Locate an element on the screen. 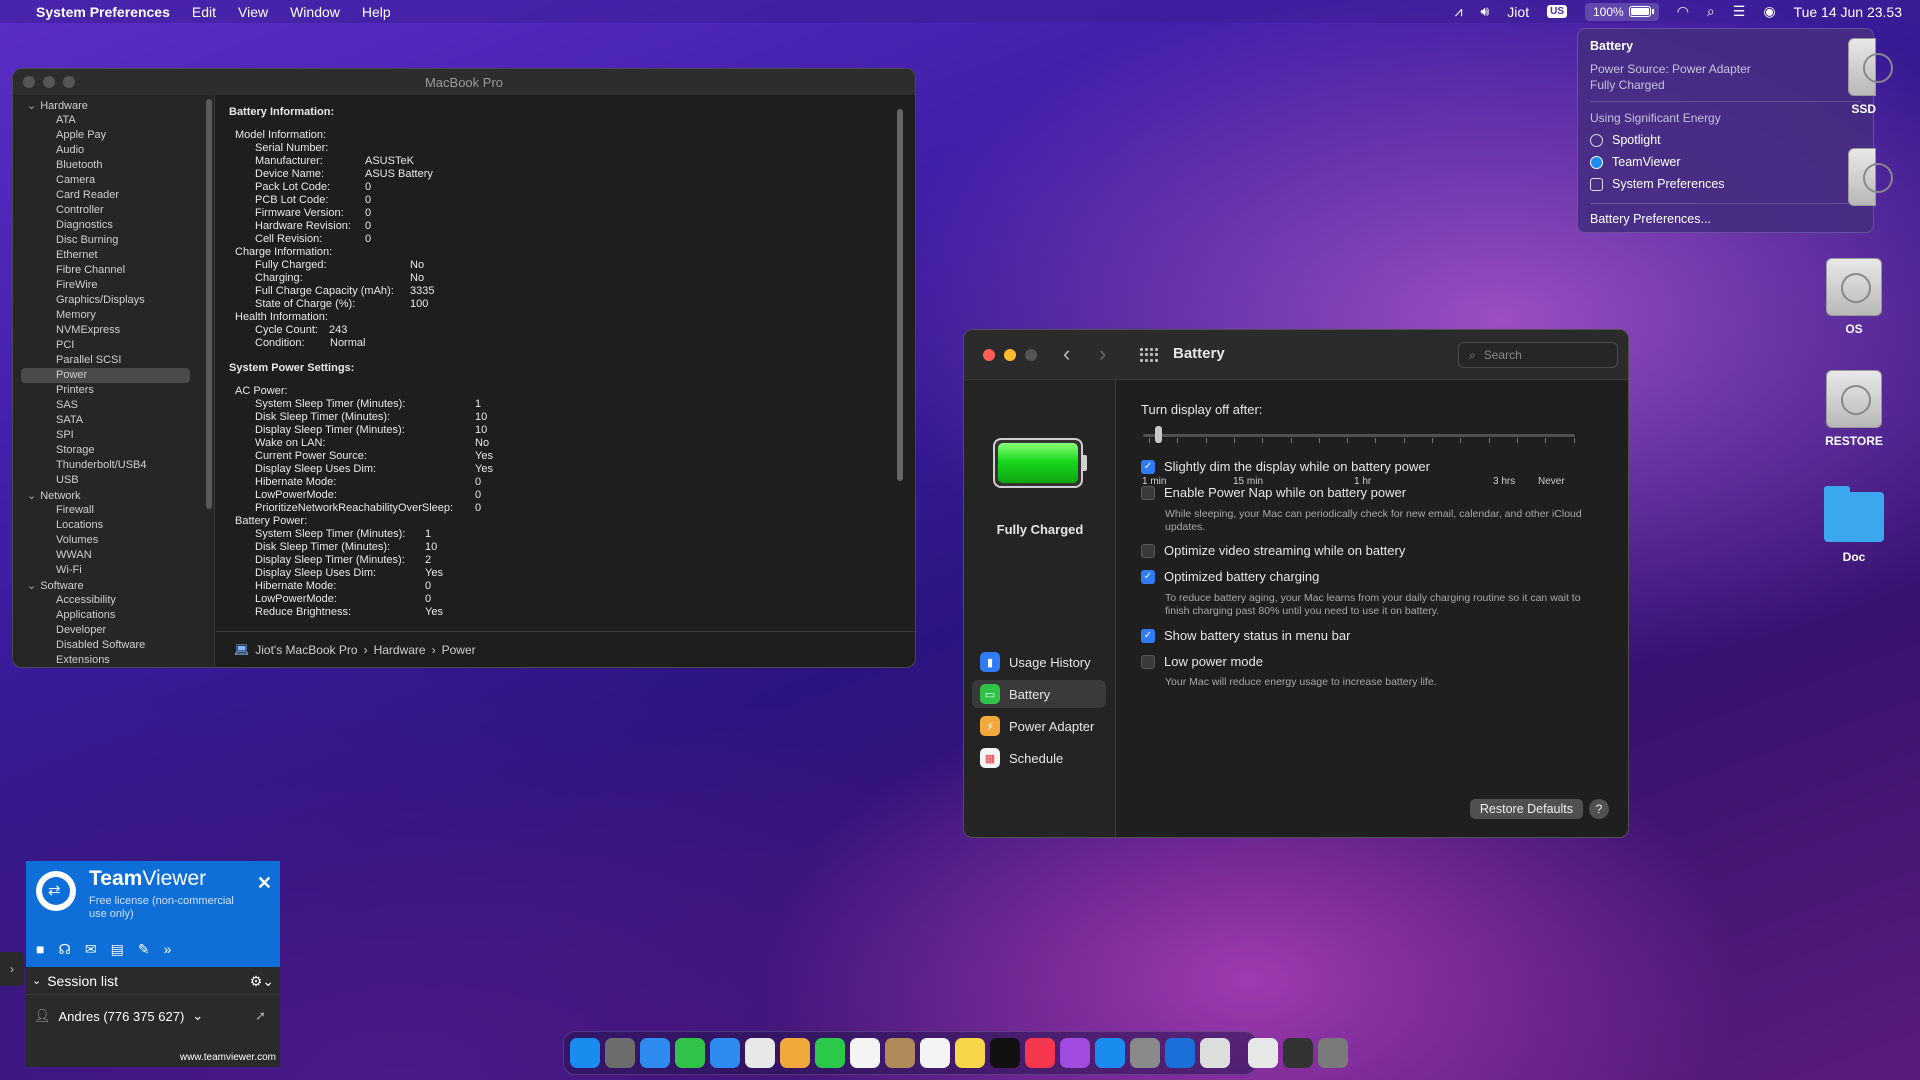 Image resolution: width=1920 pixels, height=1080 pixels. sidebar-item: WWAN is located at coordinates (113, 555).